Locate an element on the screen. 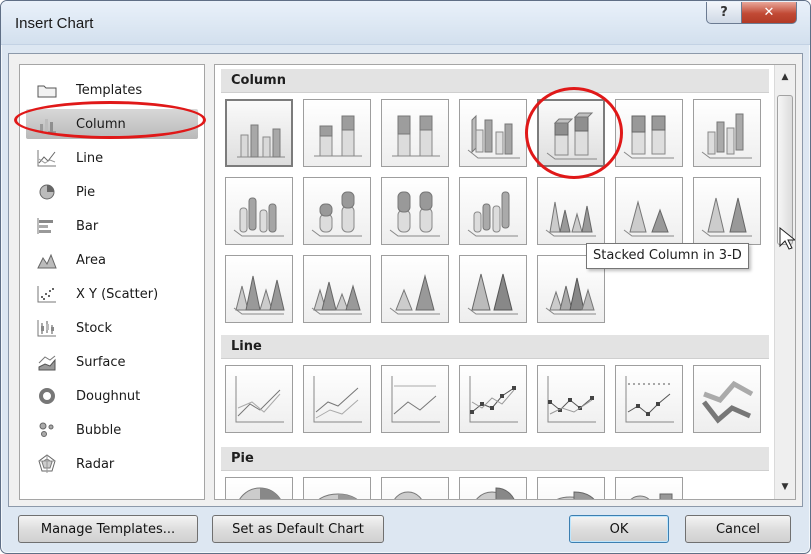  pie-chart-icon is located at coordinates (47, 192).